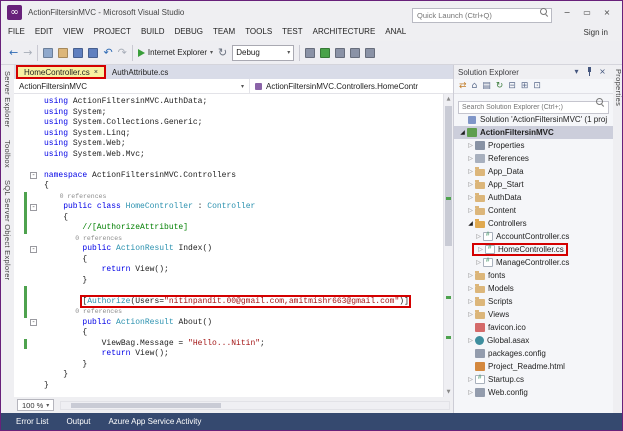 The image size is (623, 431). I want to click on find-in-files-icon, so click(310, 52).